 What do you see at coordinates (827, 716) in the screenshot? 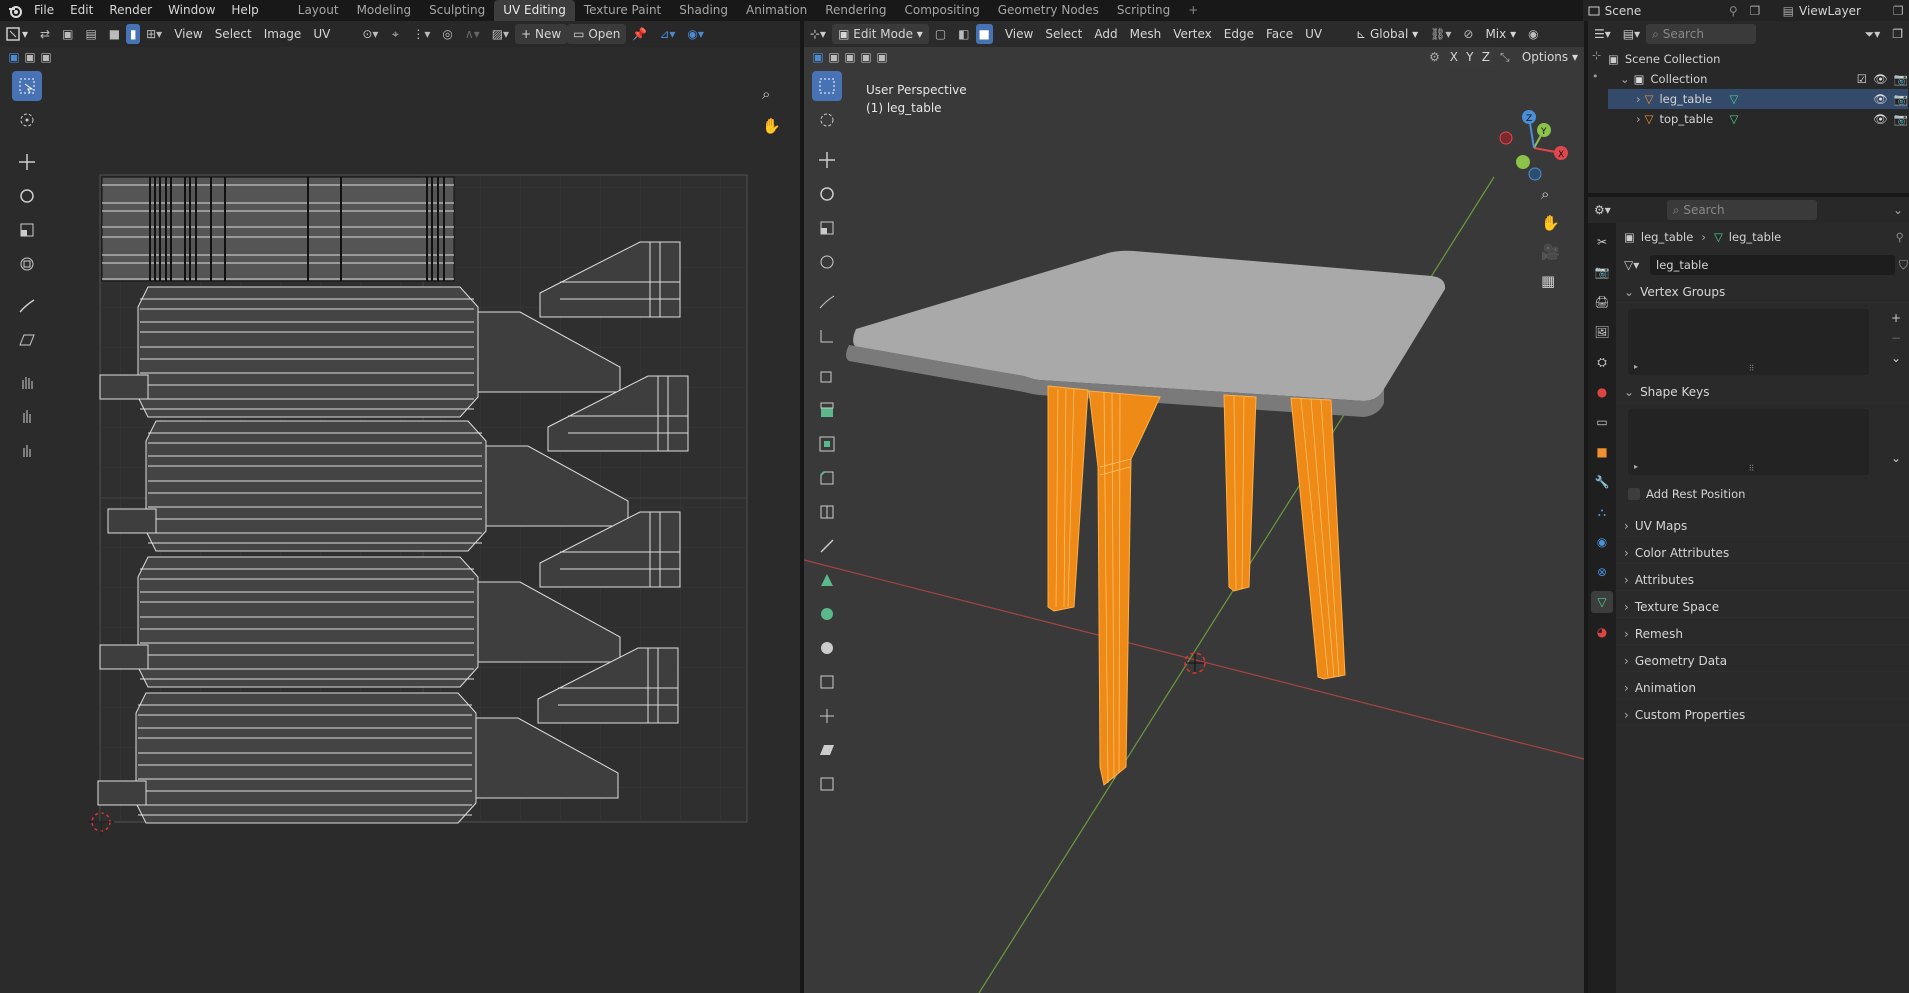
I see `shrink-fatten-tool` at bounding box center [827, 716].